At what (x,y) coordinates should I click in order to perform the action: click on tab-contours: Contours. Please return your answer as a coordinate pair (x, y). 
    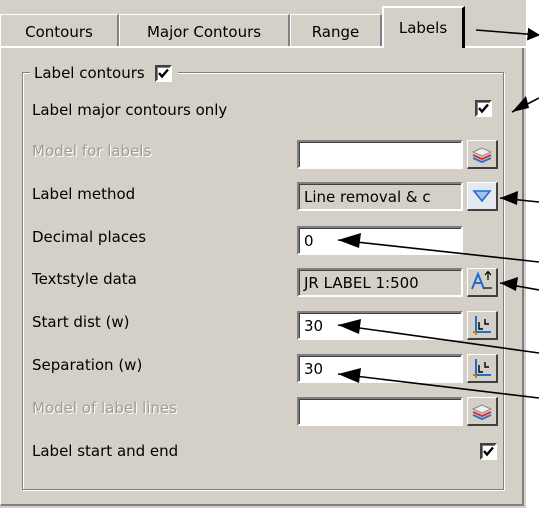
    Looking at the image, I should click on (59, 30).